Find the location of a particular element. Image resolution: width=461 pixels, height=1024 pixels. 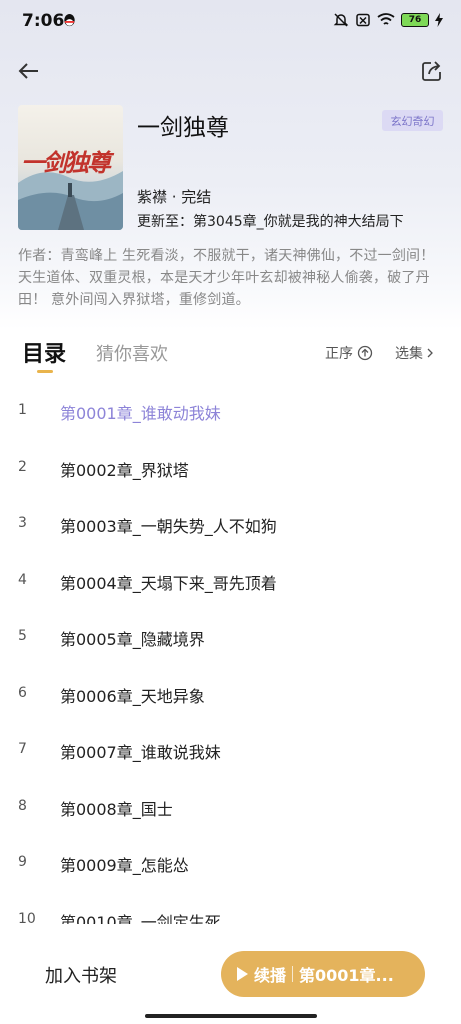

chapter-number: 5 is located at coordinates (22, 636).